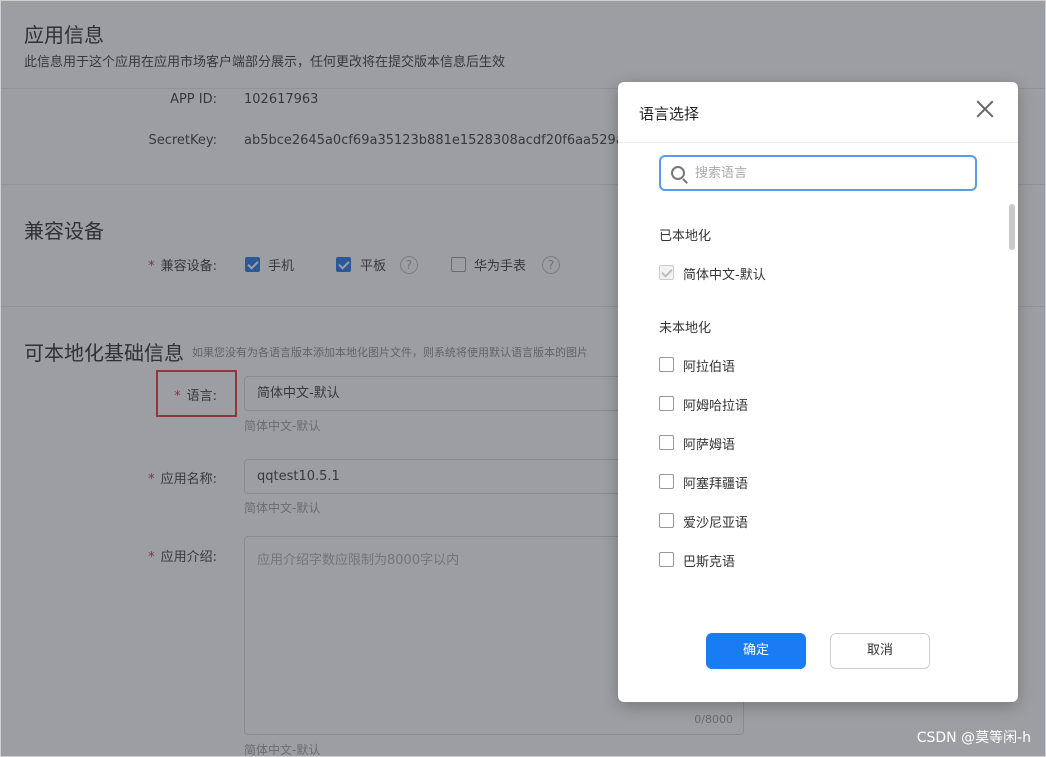 Image resolution: width=1046 pixels, height=757 pixels. I want to click on scrollbar-thumb, so click(1012, 227).